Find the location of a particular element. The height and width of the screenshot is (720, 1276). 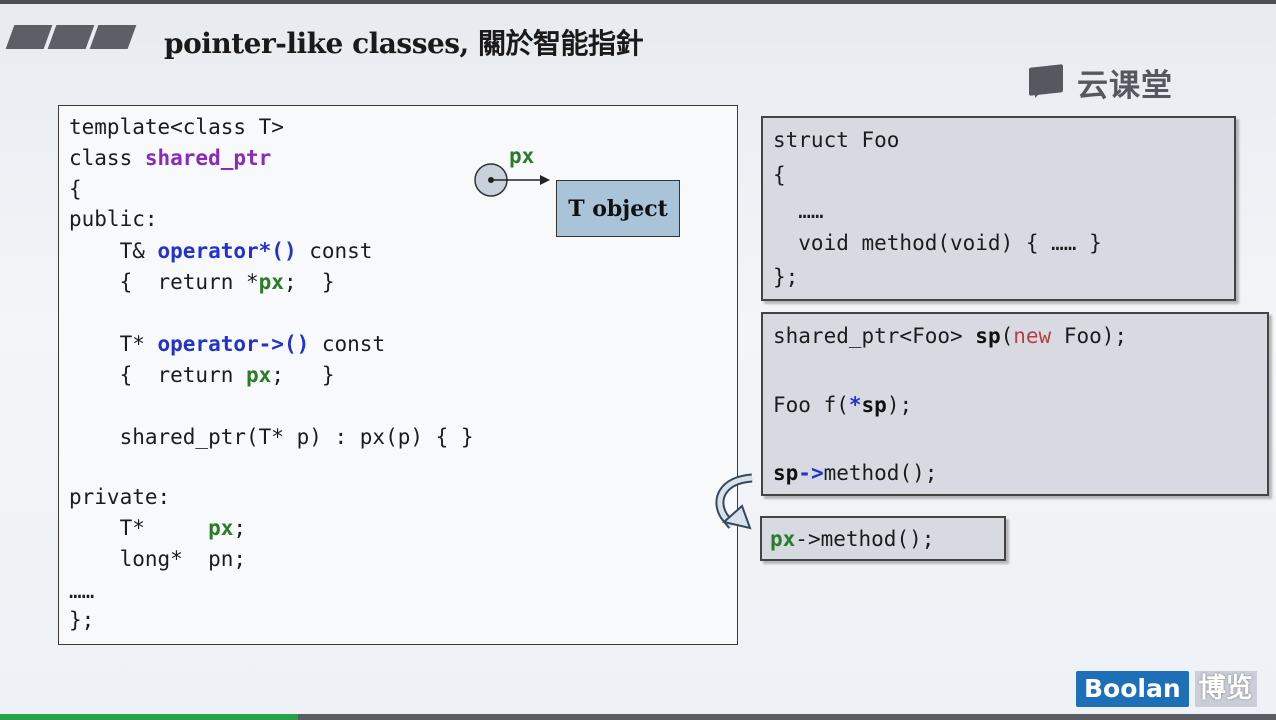

t-object-box: T object is located at coordinates (618, 208).